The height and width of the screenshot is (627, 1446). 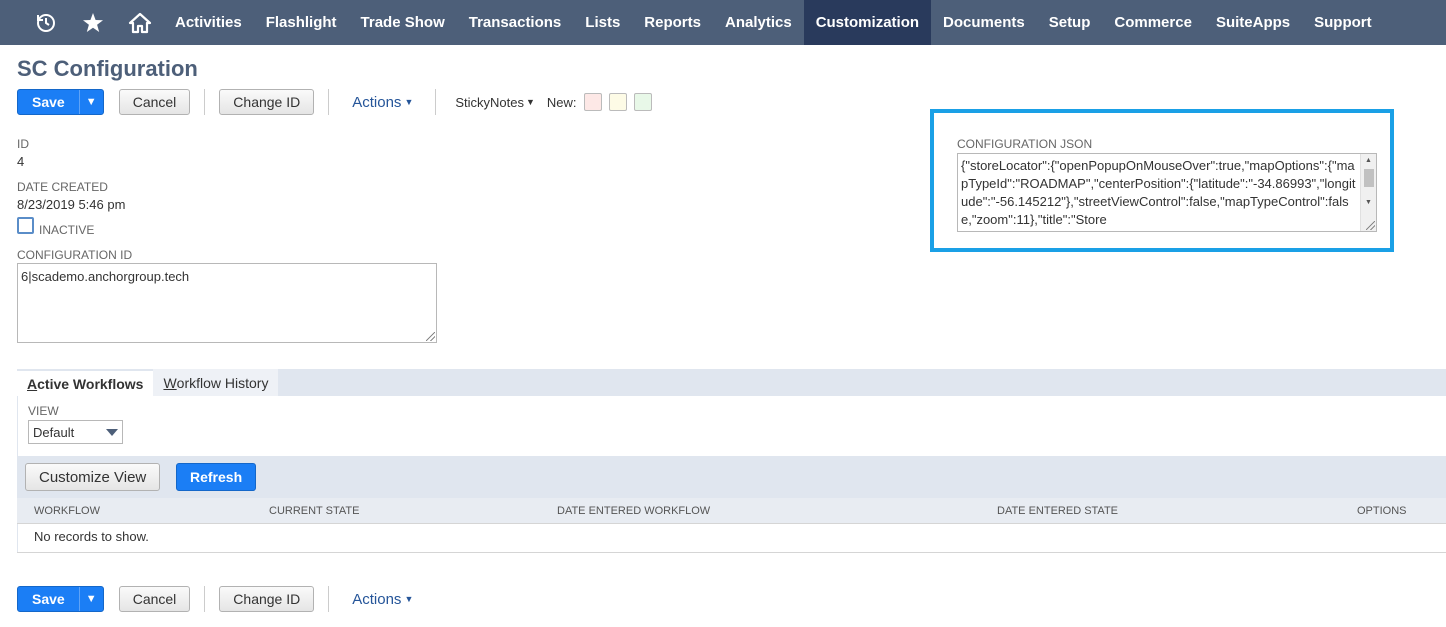 I want to click on grid-toolbar: Customize View Refresh, so click(x=731, y=477).